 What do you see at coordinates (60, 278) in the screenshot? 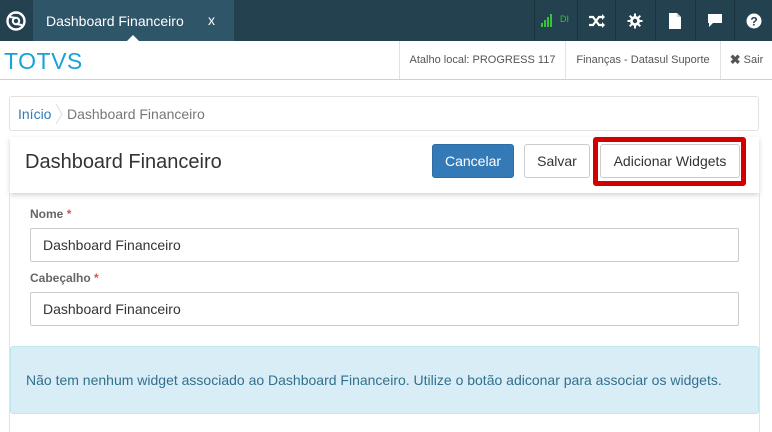
I see `header-label-text: Cabeçalho` at bounding box center [60, 278].